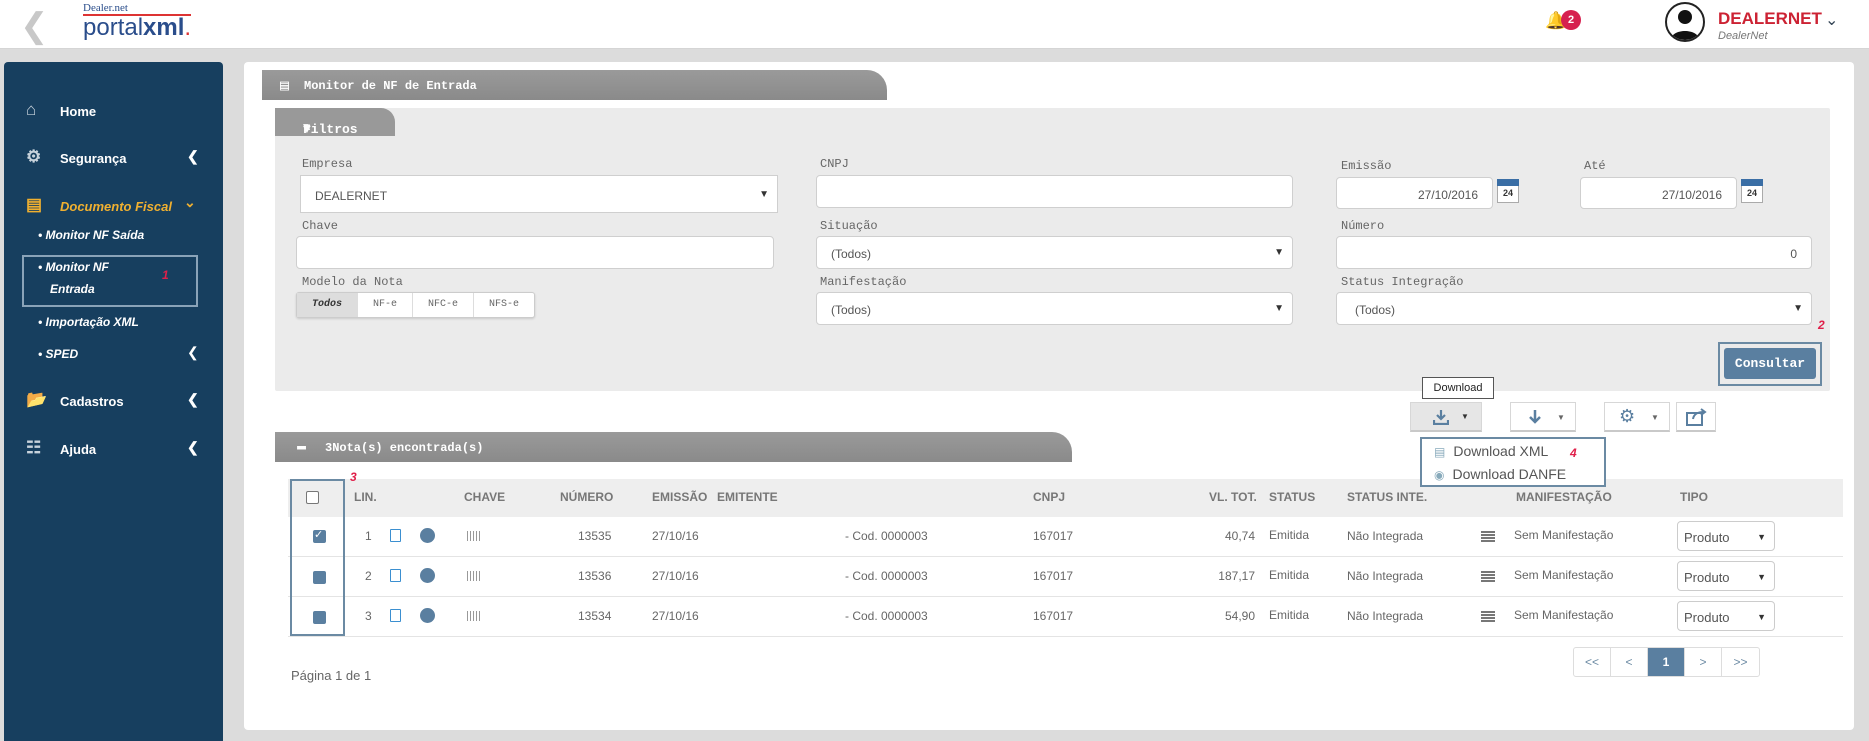  Describe the element at coordinates (1233, 497) in the screenshot. I see `column-vl-tot: VL. TOT.` at that location.